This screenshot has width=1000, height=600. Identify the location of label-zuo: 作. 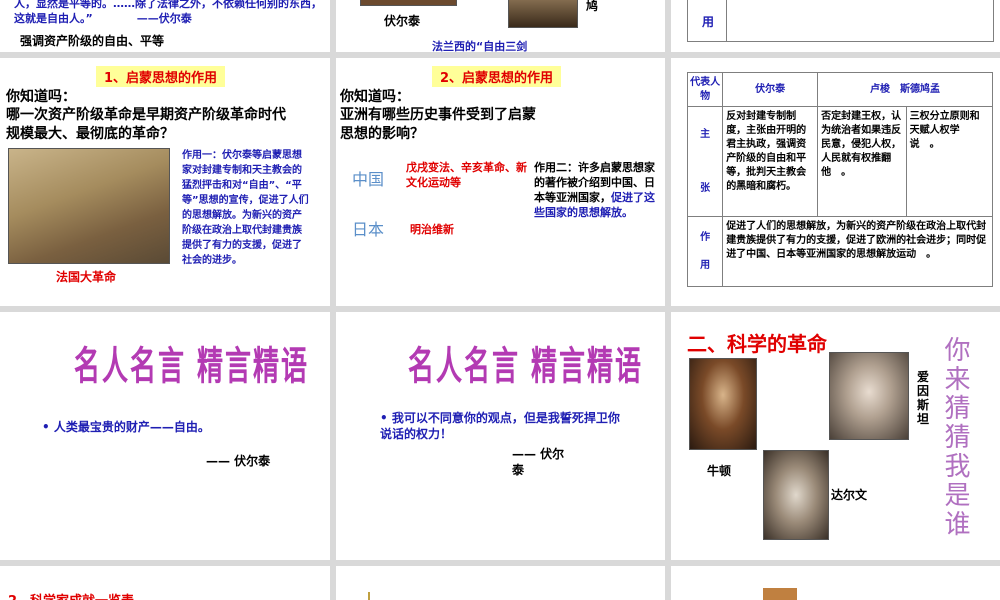
(705, 237).